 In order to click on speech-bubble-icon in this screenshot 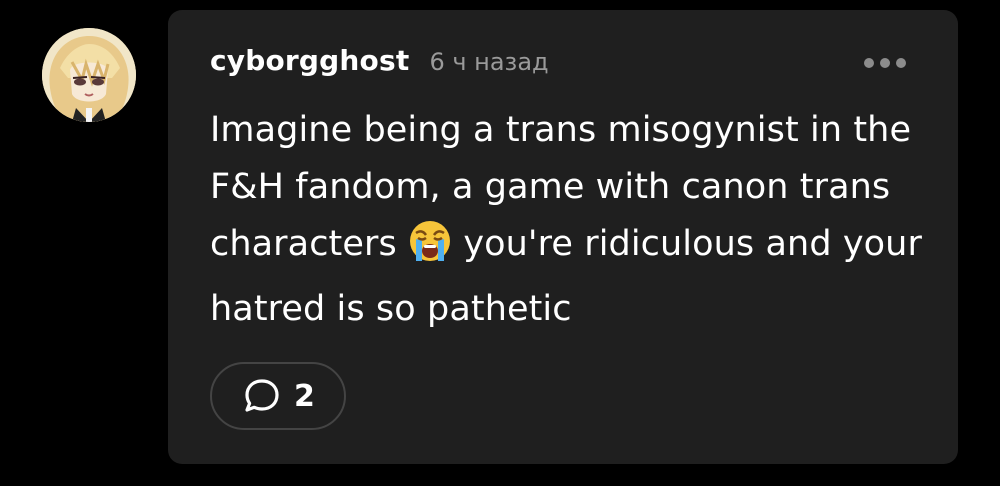, I will do `click(262, 395)`.